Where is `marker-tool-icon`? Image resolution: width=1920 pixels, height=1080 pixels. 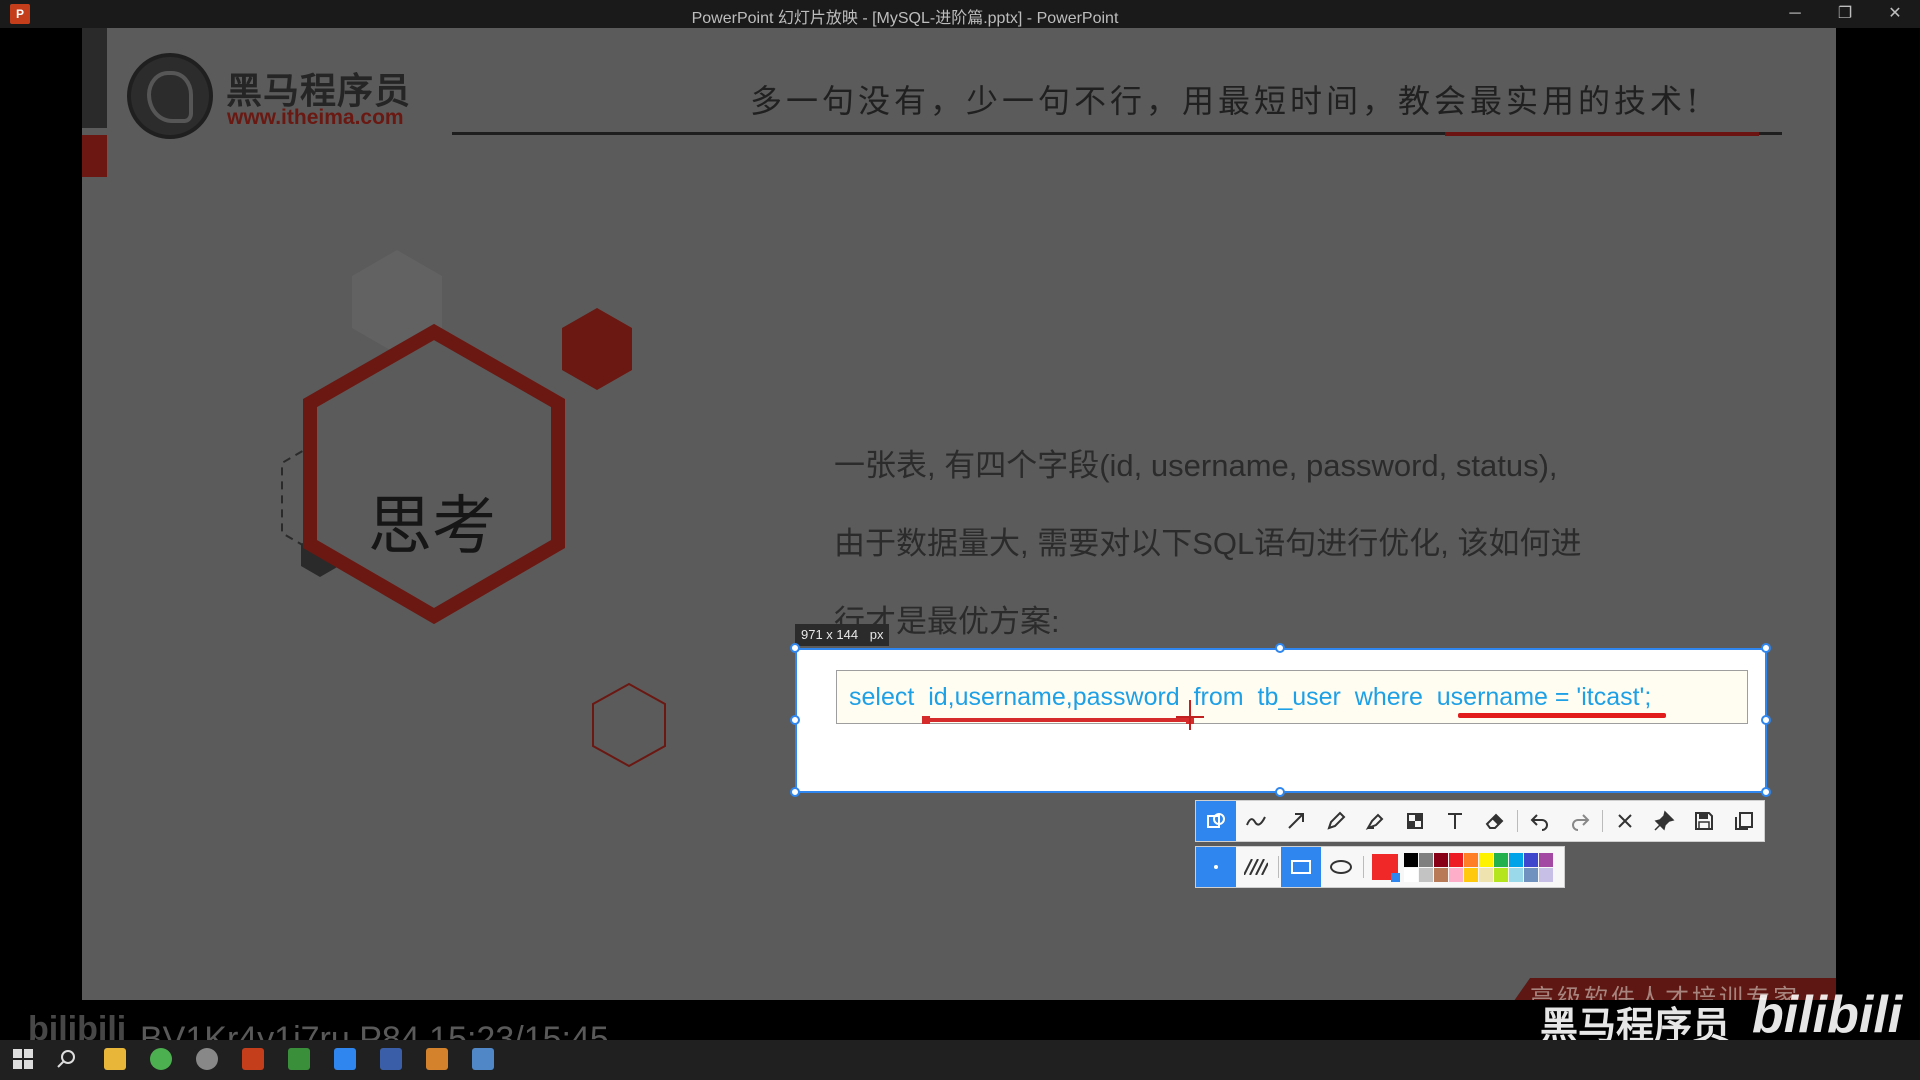
marker-tool-icon is located at coordinates (1375, 821).